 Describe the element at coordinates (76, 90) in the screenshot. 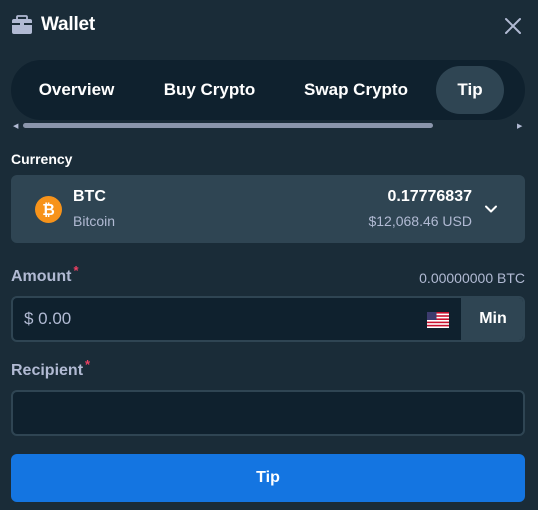

I see `tab-overview: Overview` at that location.